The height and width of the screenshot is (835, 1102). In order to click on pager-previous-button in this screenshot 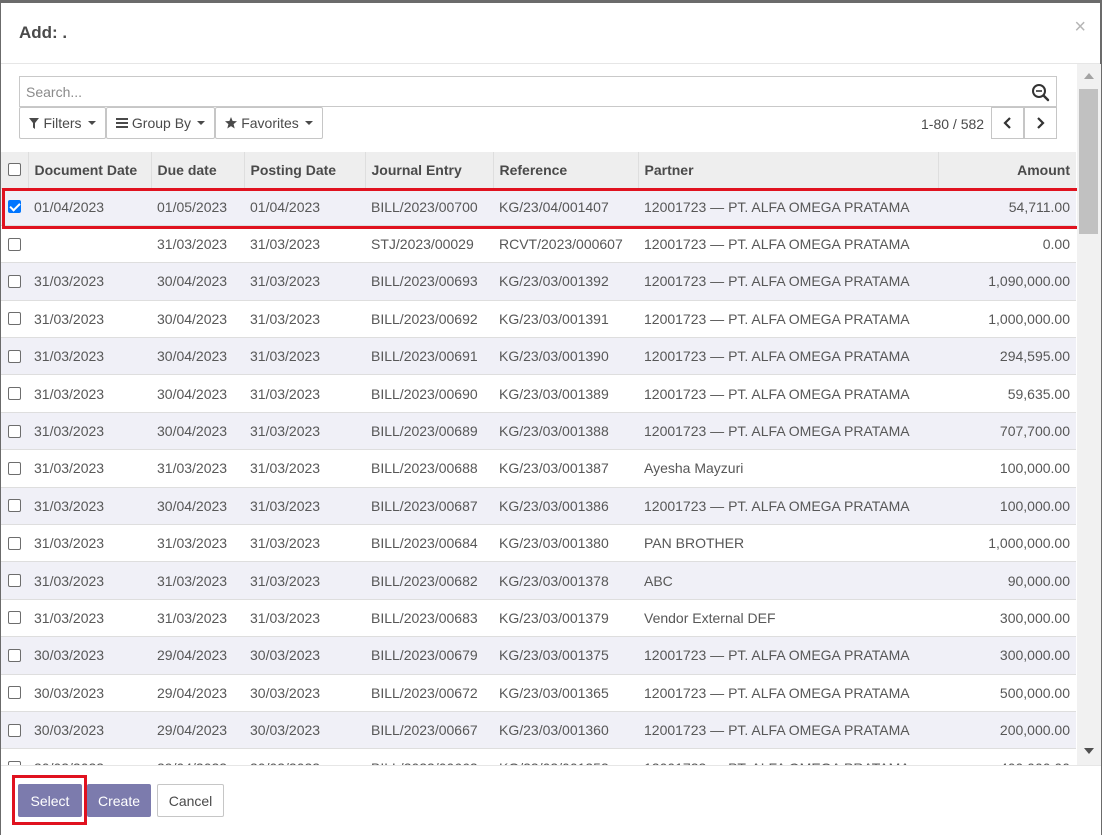, I will do `click(1007, 123)`.